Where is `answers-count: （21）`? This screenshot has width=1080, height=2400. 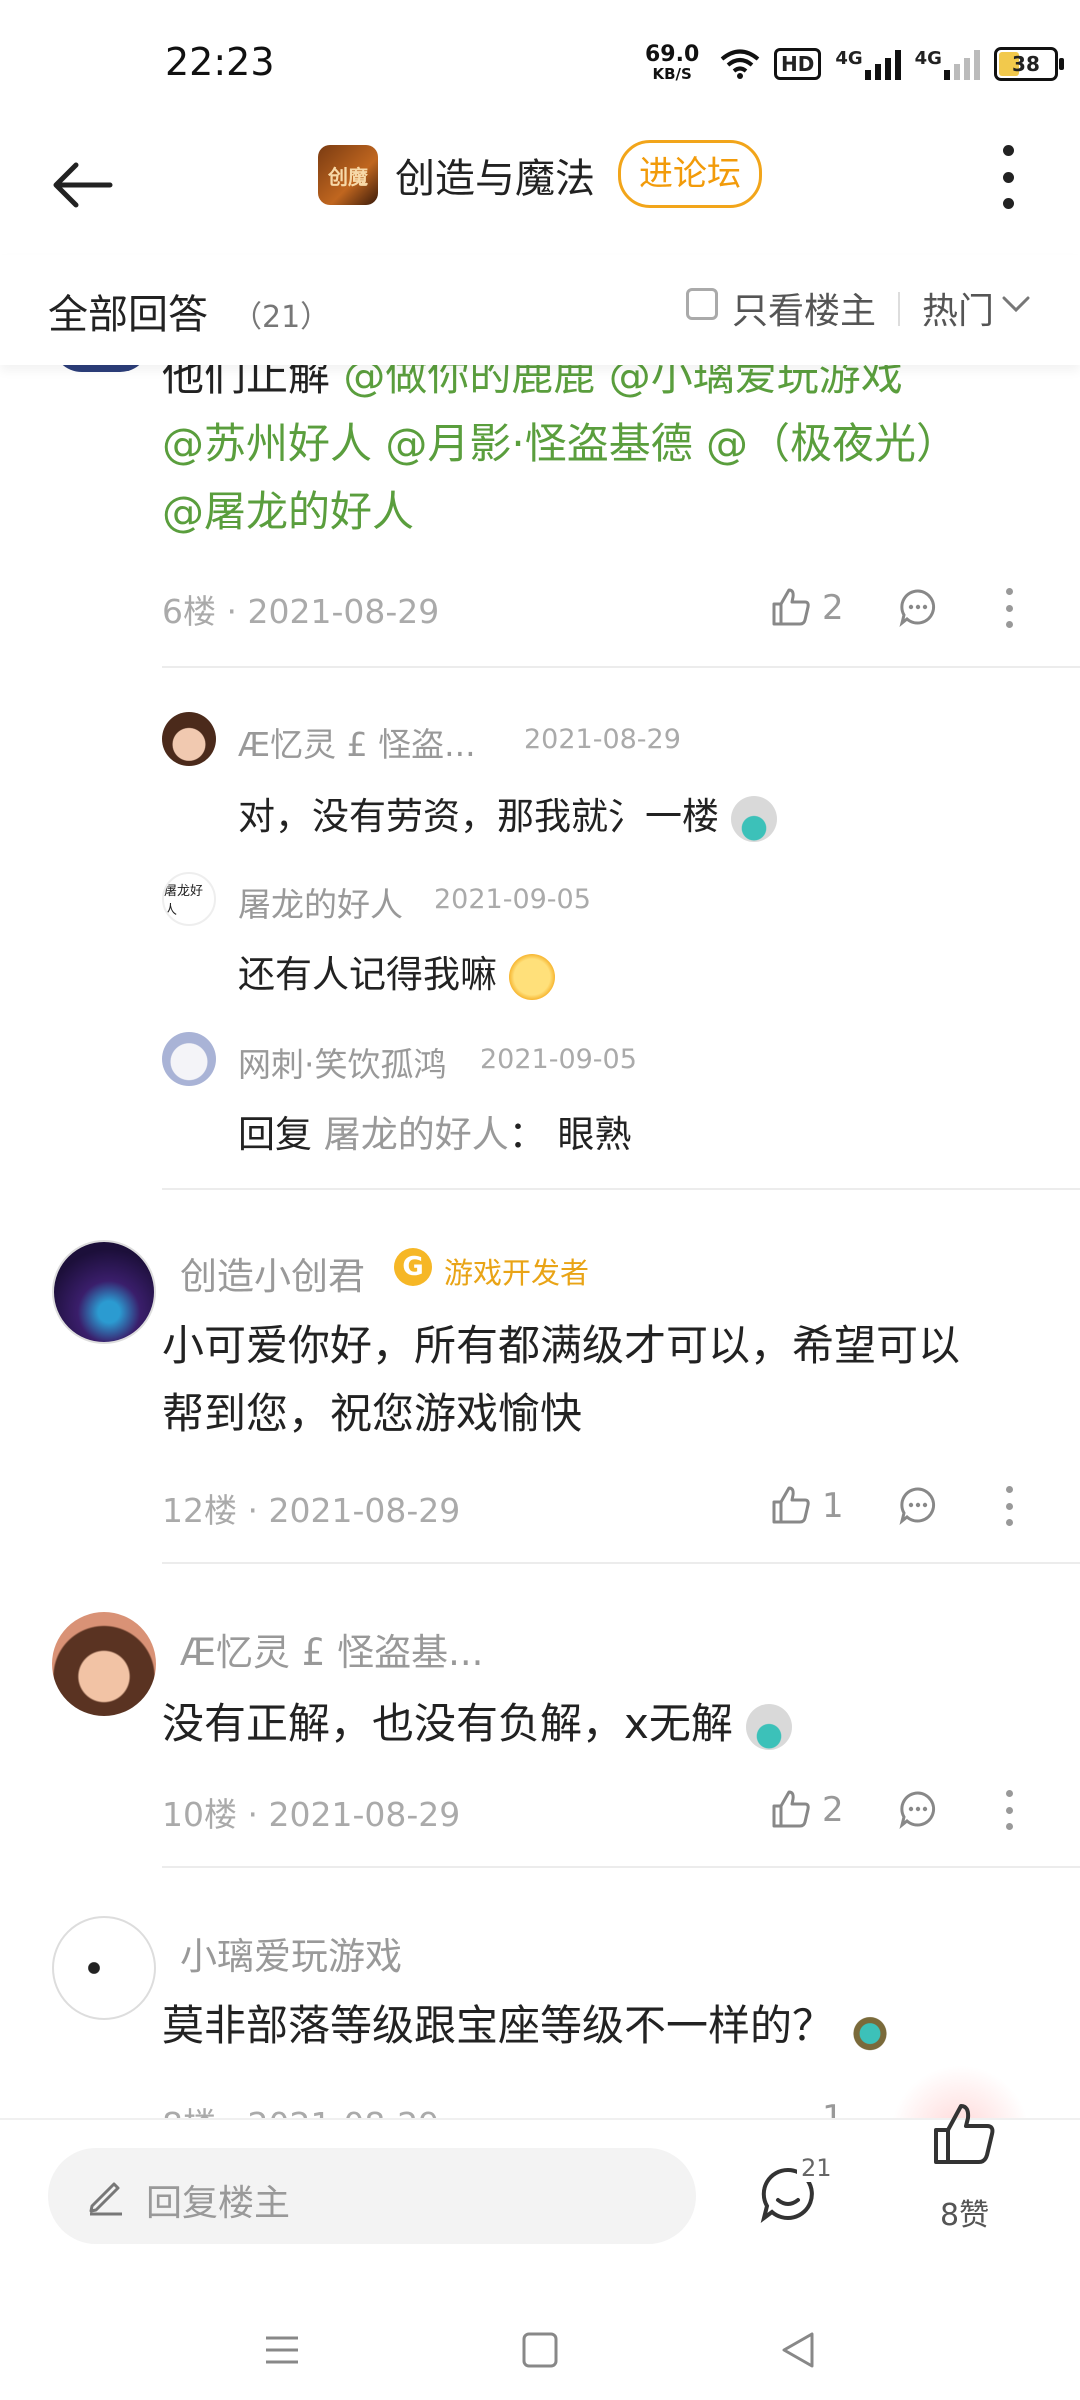
answers-count: （21） is located at coordinates (281, 317).